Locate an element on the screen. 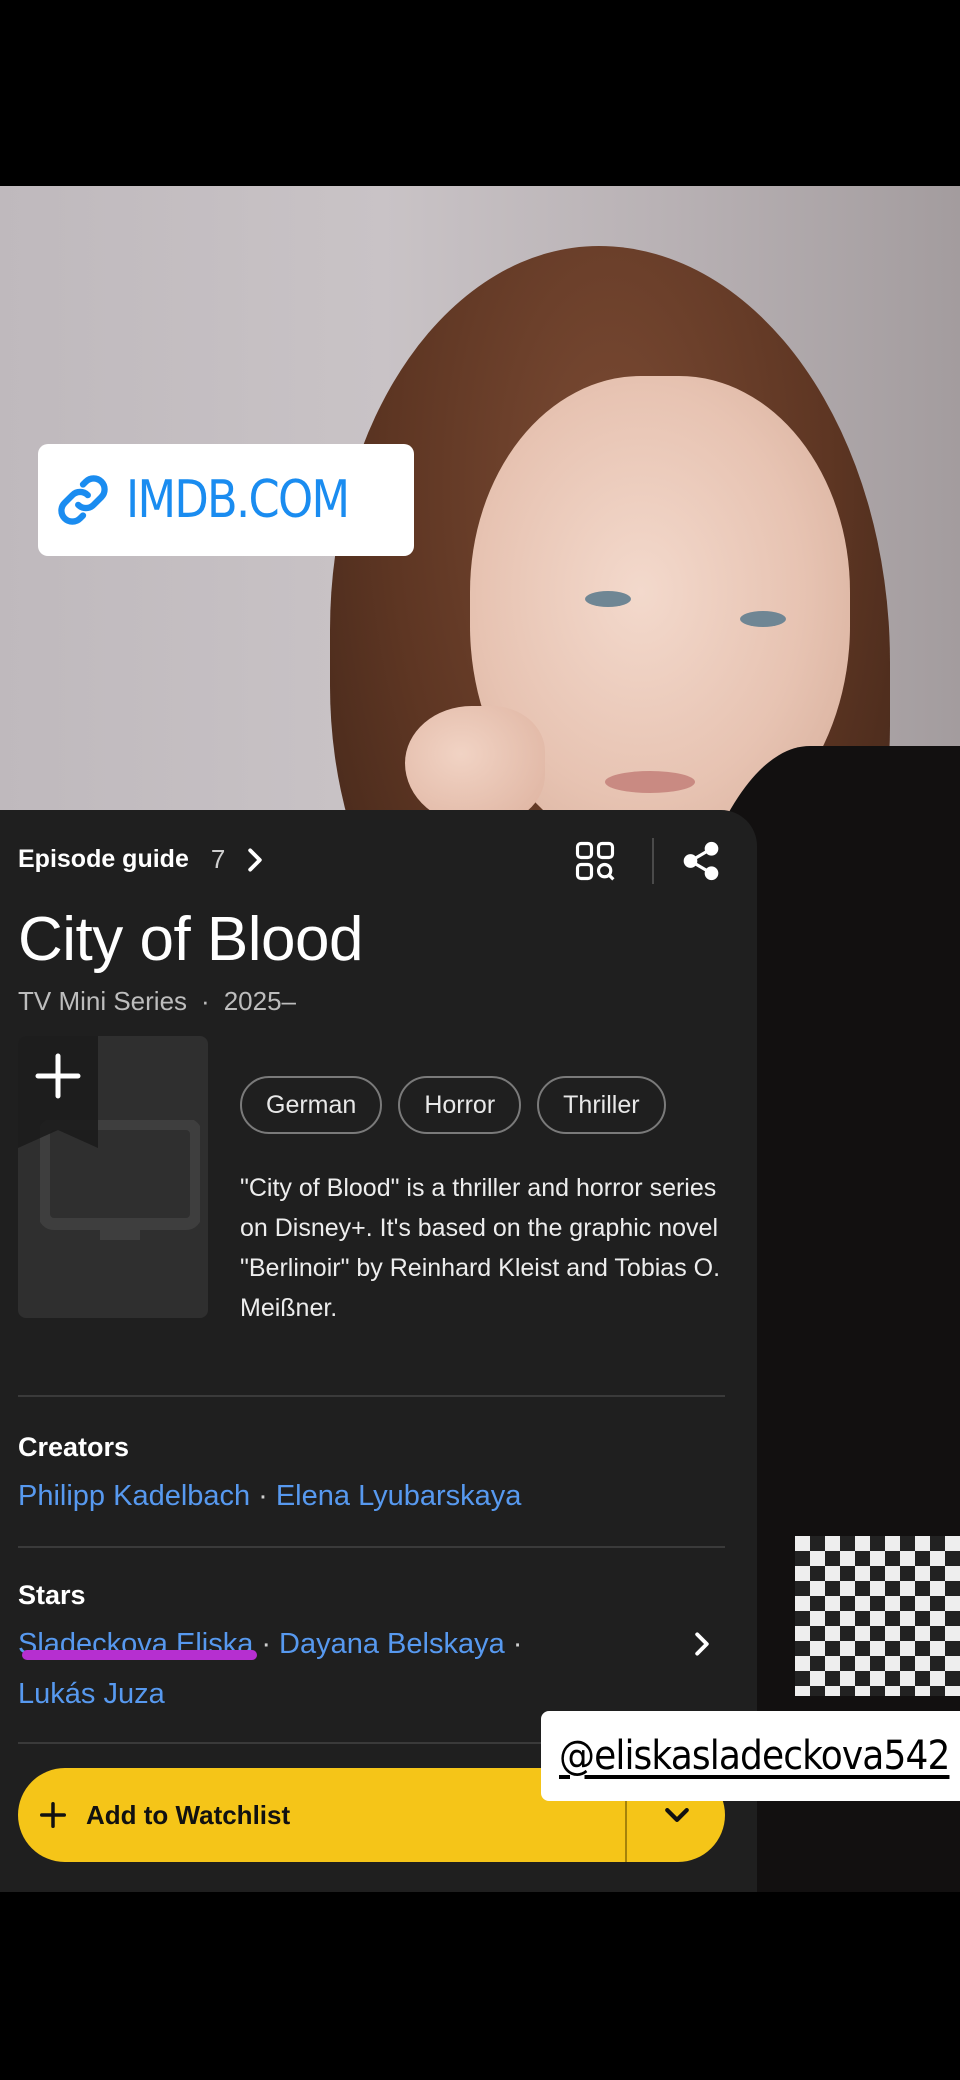  star-link: Lukás Juza is located at coordinates (91, 1694).